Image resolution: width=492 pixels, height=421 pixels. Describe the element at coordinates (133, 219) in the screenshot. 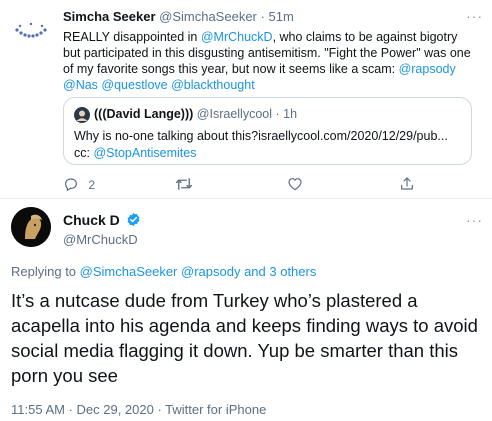

I see `verified-badge-icon` at that location.